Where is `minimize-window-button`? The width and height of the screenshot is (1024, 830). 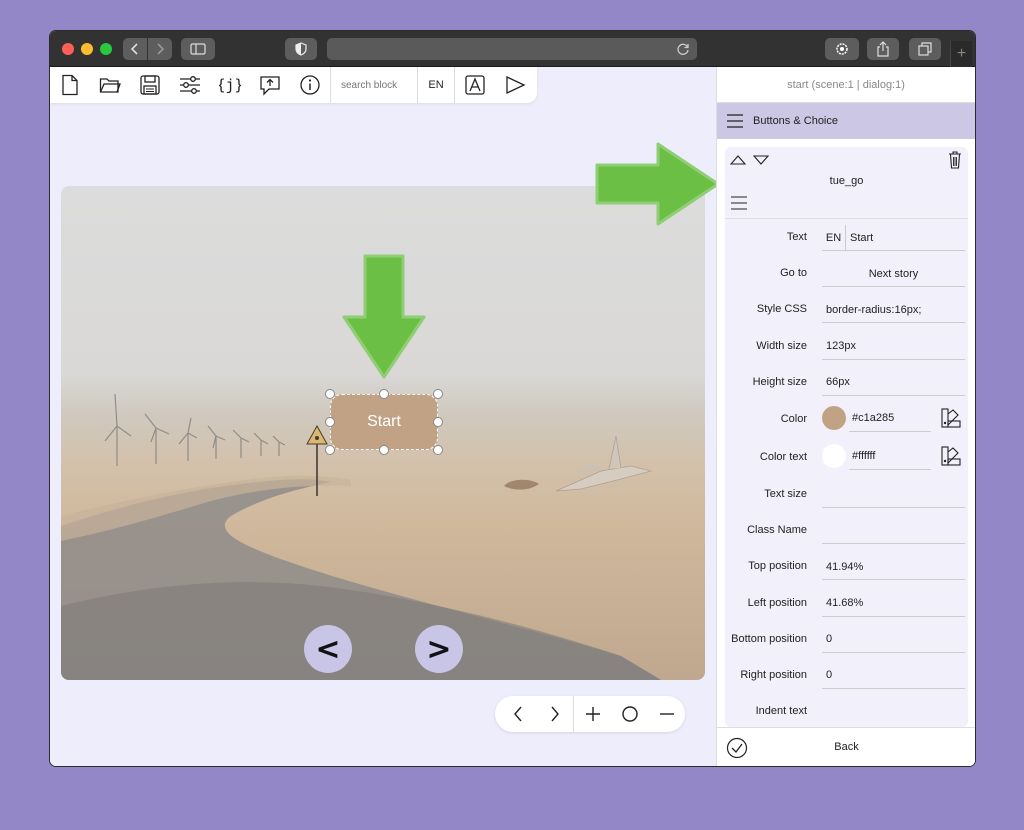 minimize-window-button is located at coordinates (87, 49).